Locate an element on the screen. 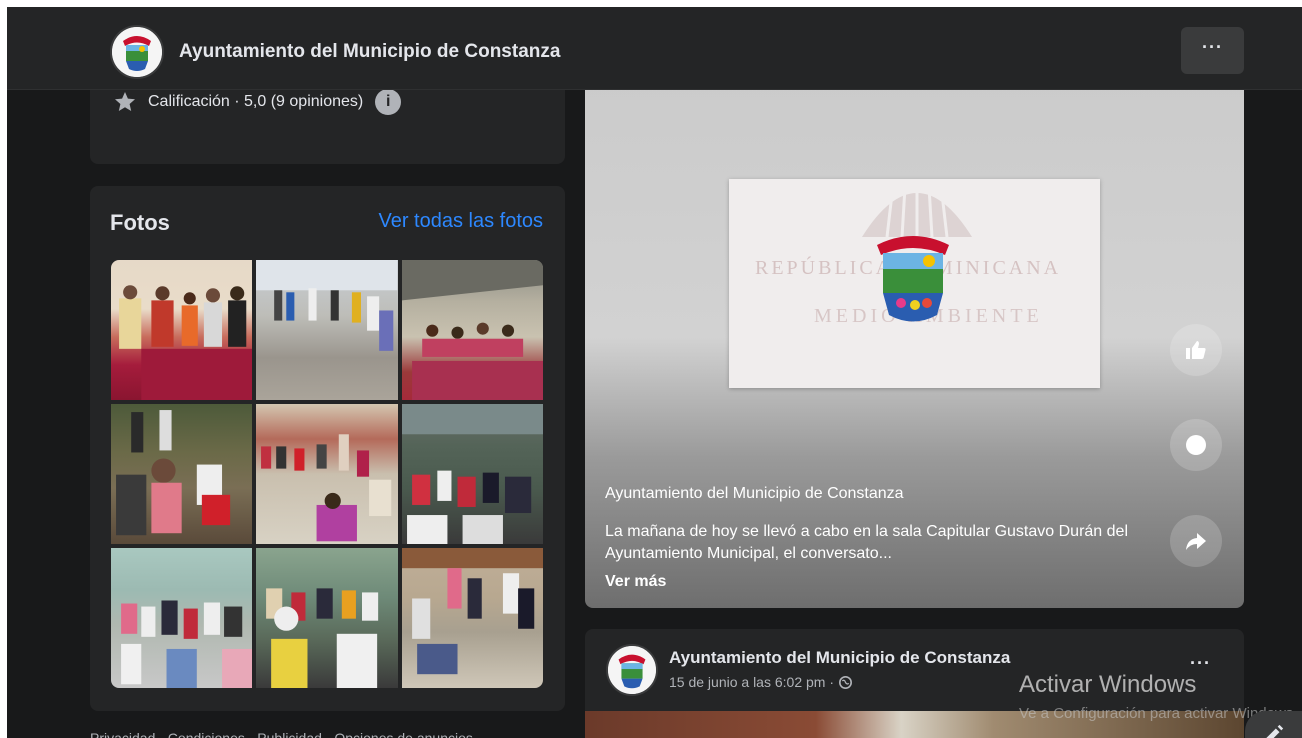  page-avatar is located at coordinates (137, 52).